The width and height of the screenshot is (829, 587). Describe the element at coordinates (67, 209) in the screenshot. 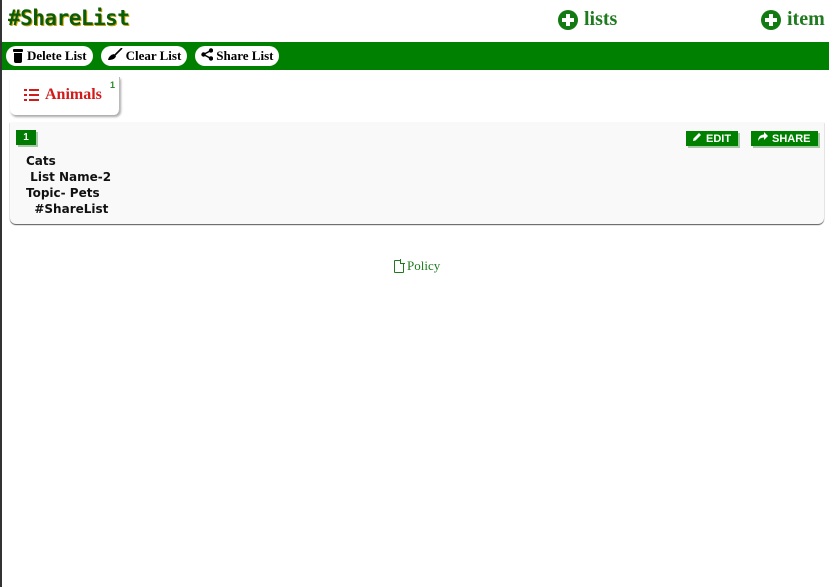

I see `item-tag: #ShareList` at that location.